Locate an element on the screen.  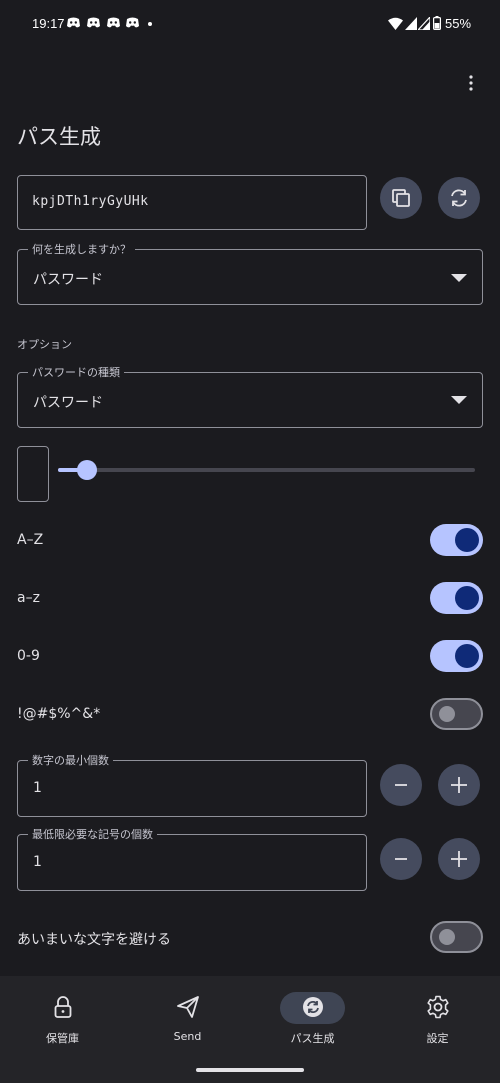
toggle-label-uppercase: A–Z is located at coordinates (30, 540).